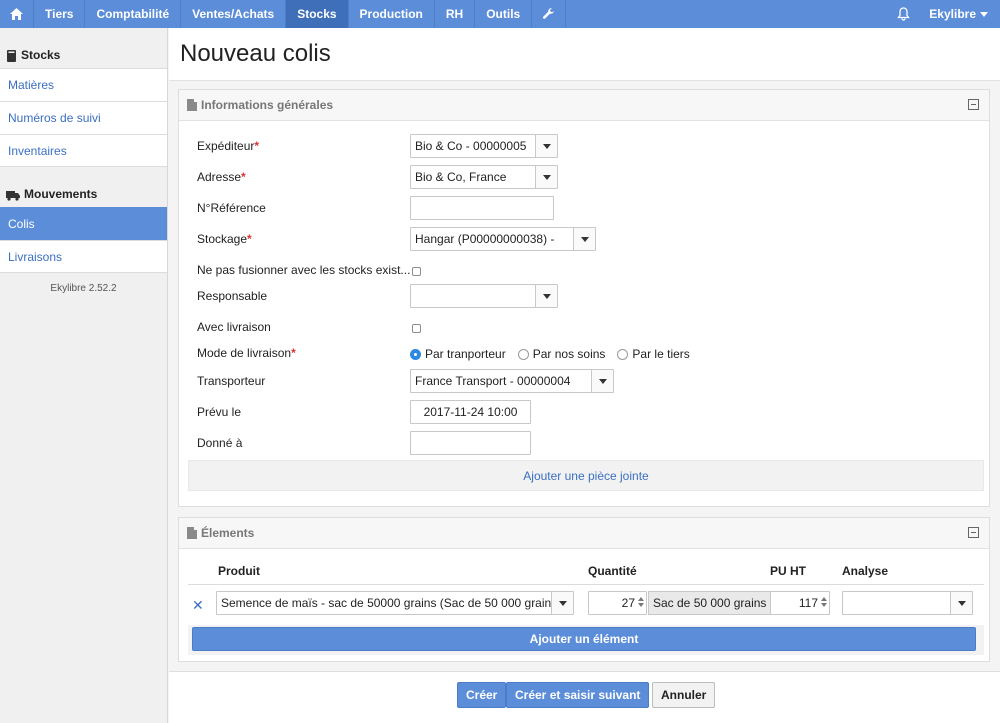  Describe the element at coordinates (234, 327) in the screenshot. I see `livraison-label: Avec livraison` at that location.